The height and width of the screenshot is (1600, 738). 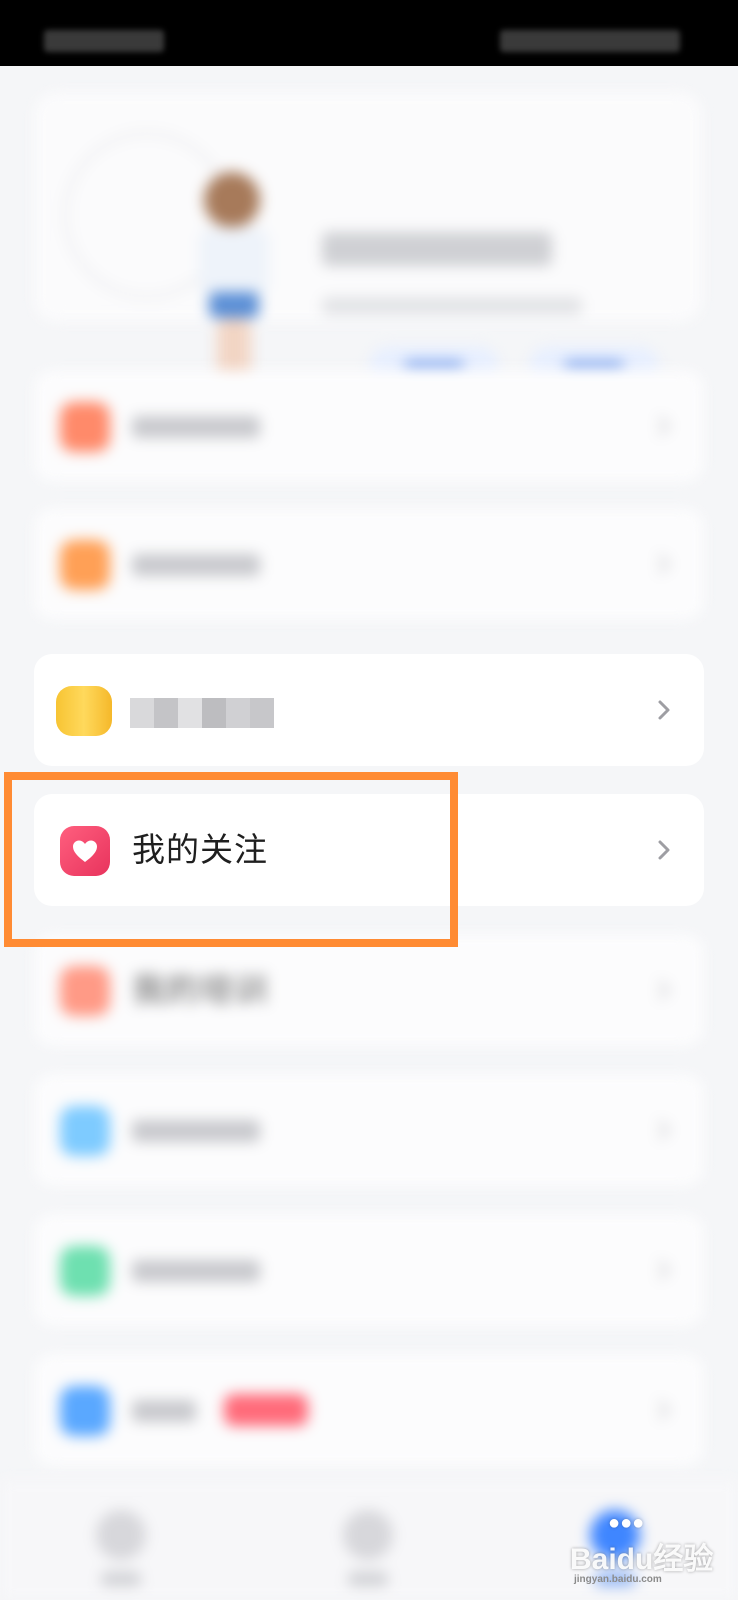 What do you see at coordinates (369, 850) in the screenshot?
I see `menu-item-my-follows: 我的关注` at bounding box center [369, 850].